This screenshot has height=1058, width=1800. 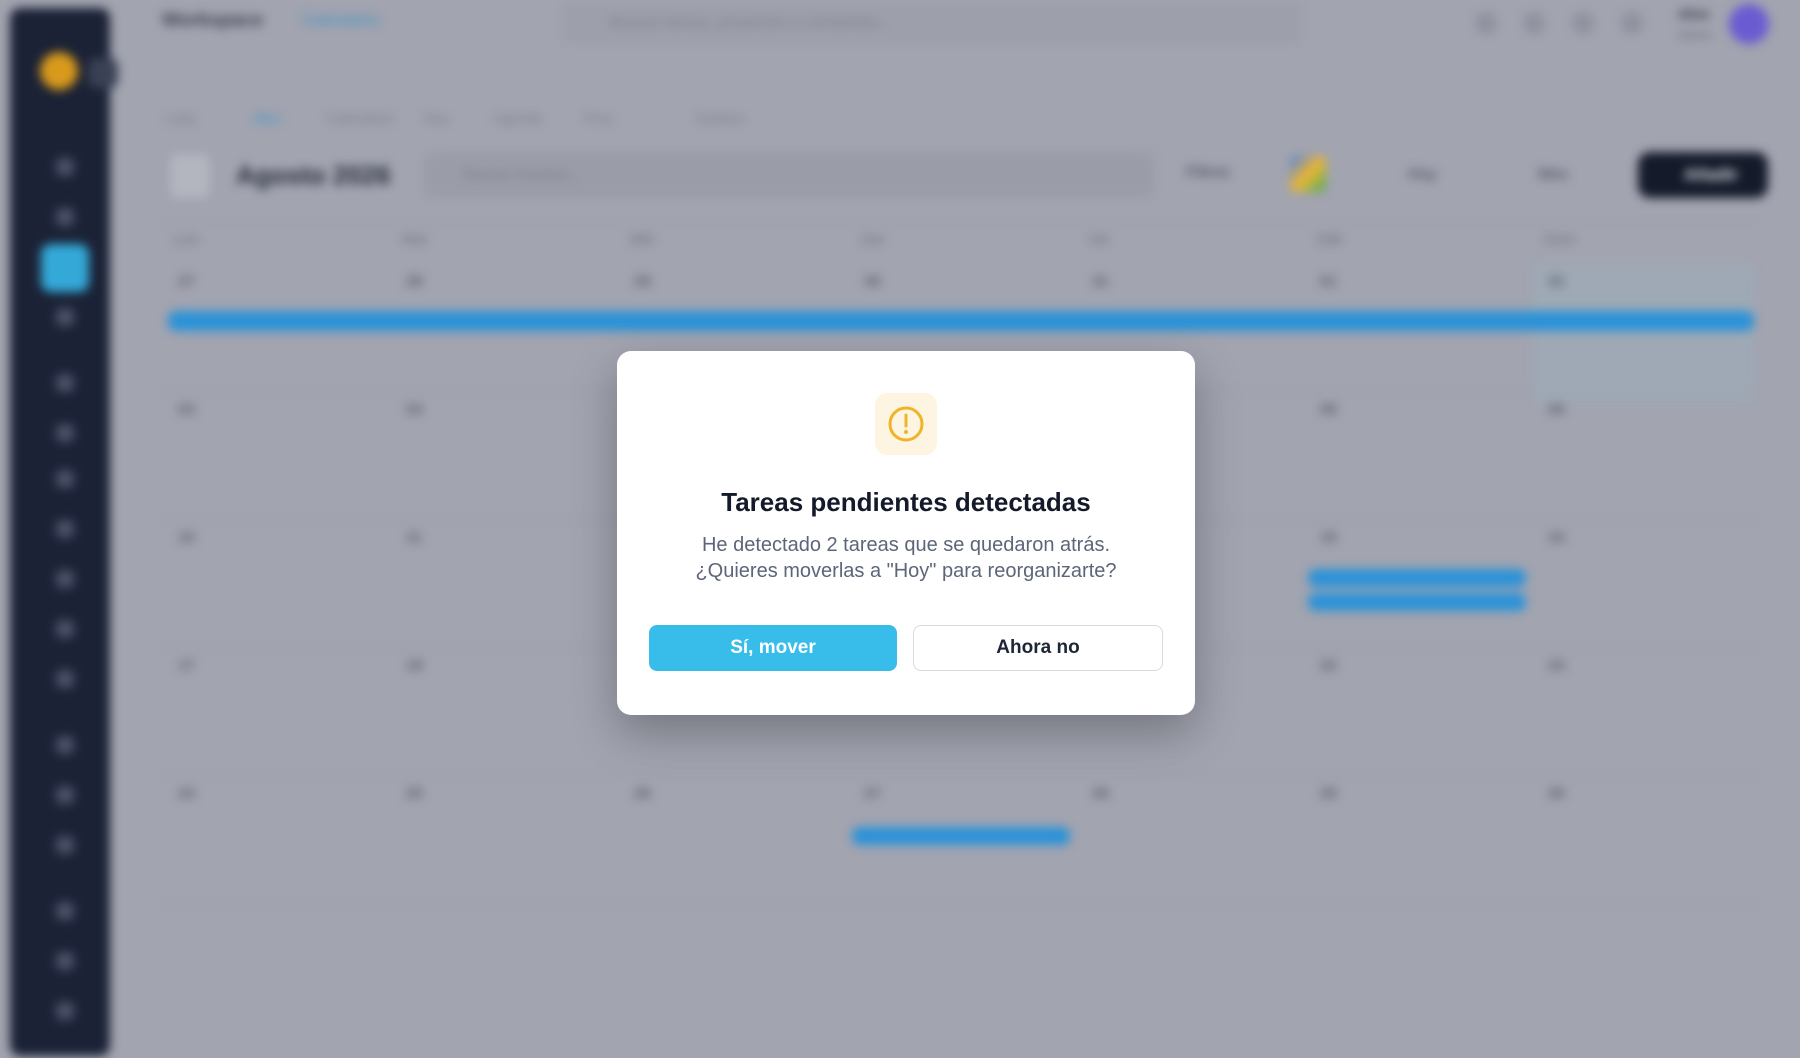 What do you see at coordinates (1208, 173) in the screenshot?
I see `filters-button: Filtros` at bounding box center [1208, 173].